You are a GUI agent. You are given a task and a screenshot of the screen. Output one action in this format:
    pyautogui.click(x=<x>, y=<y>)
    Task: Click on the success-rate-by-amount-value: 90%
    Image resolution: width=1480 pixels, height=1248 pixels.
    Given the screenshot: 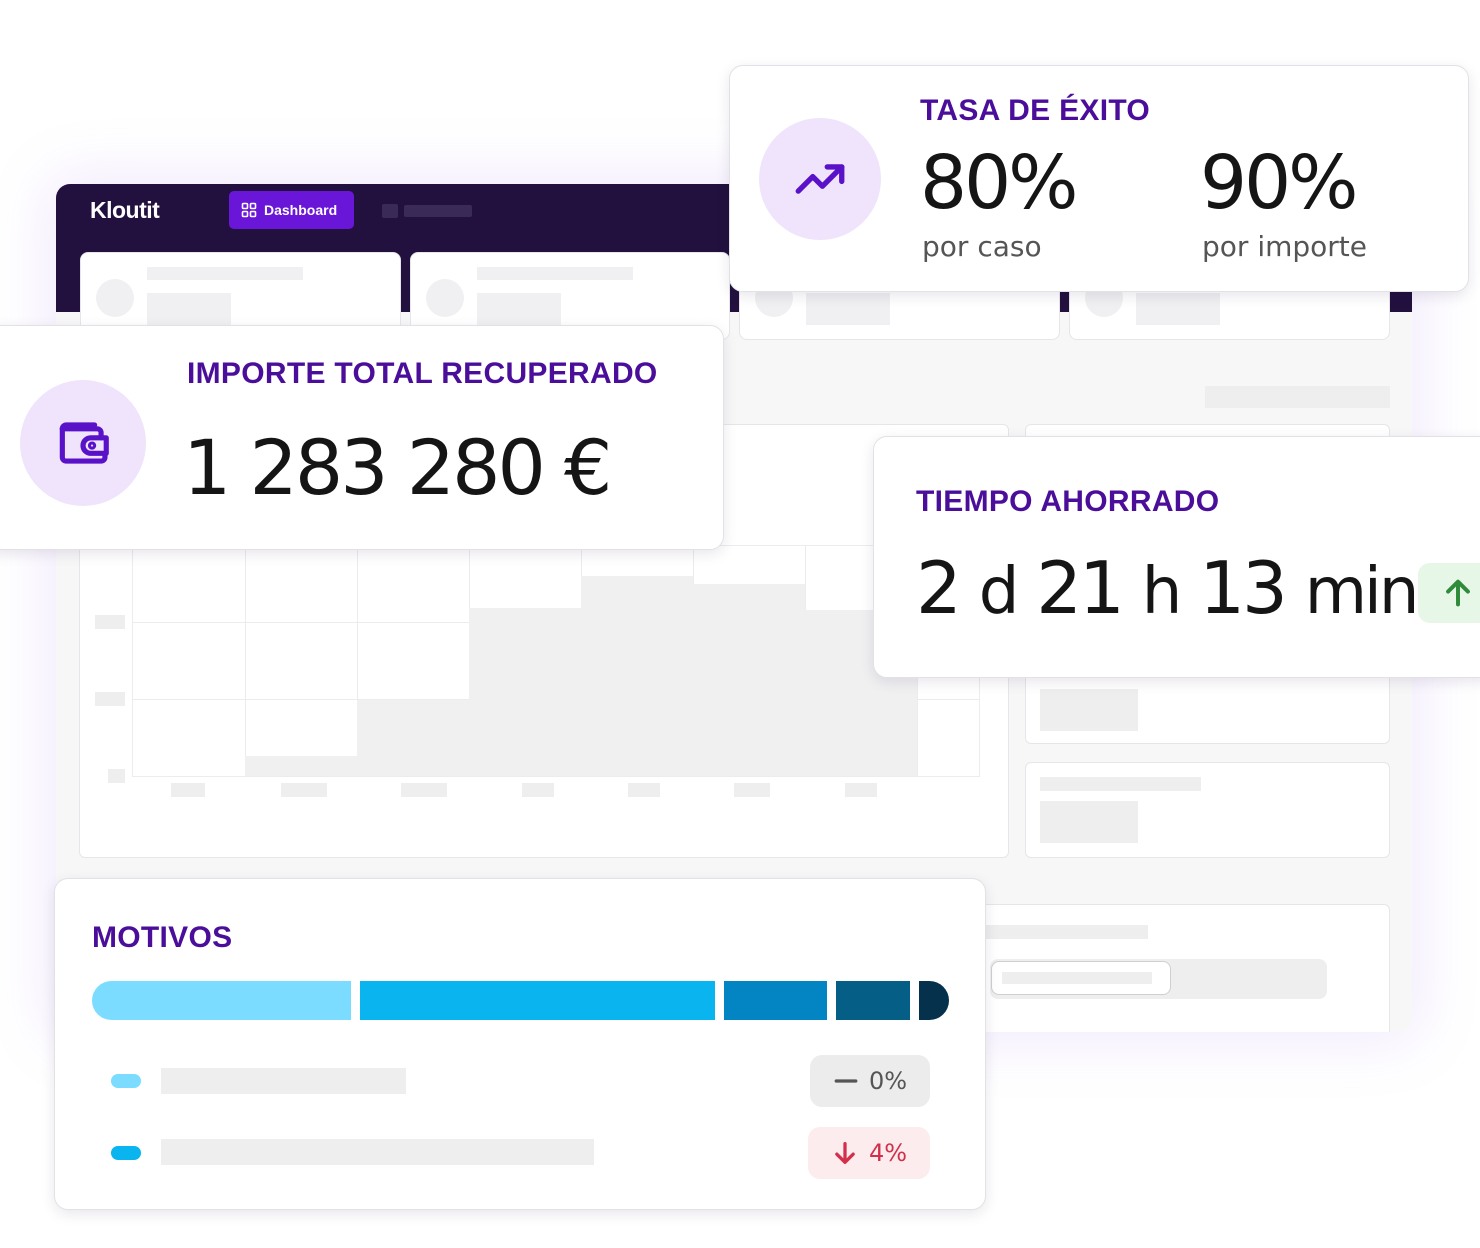 What is the action you would take?
    pyautogui.click(x=1279, y=183)
    